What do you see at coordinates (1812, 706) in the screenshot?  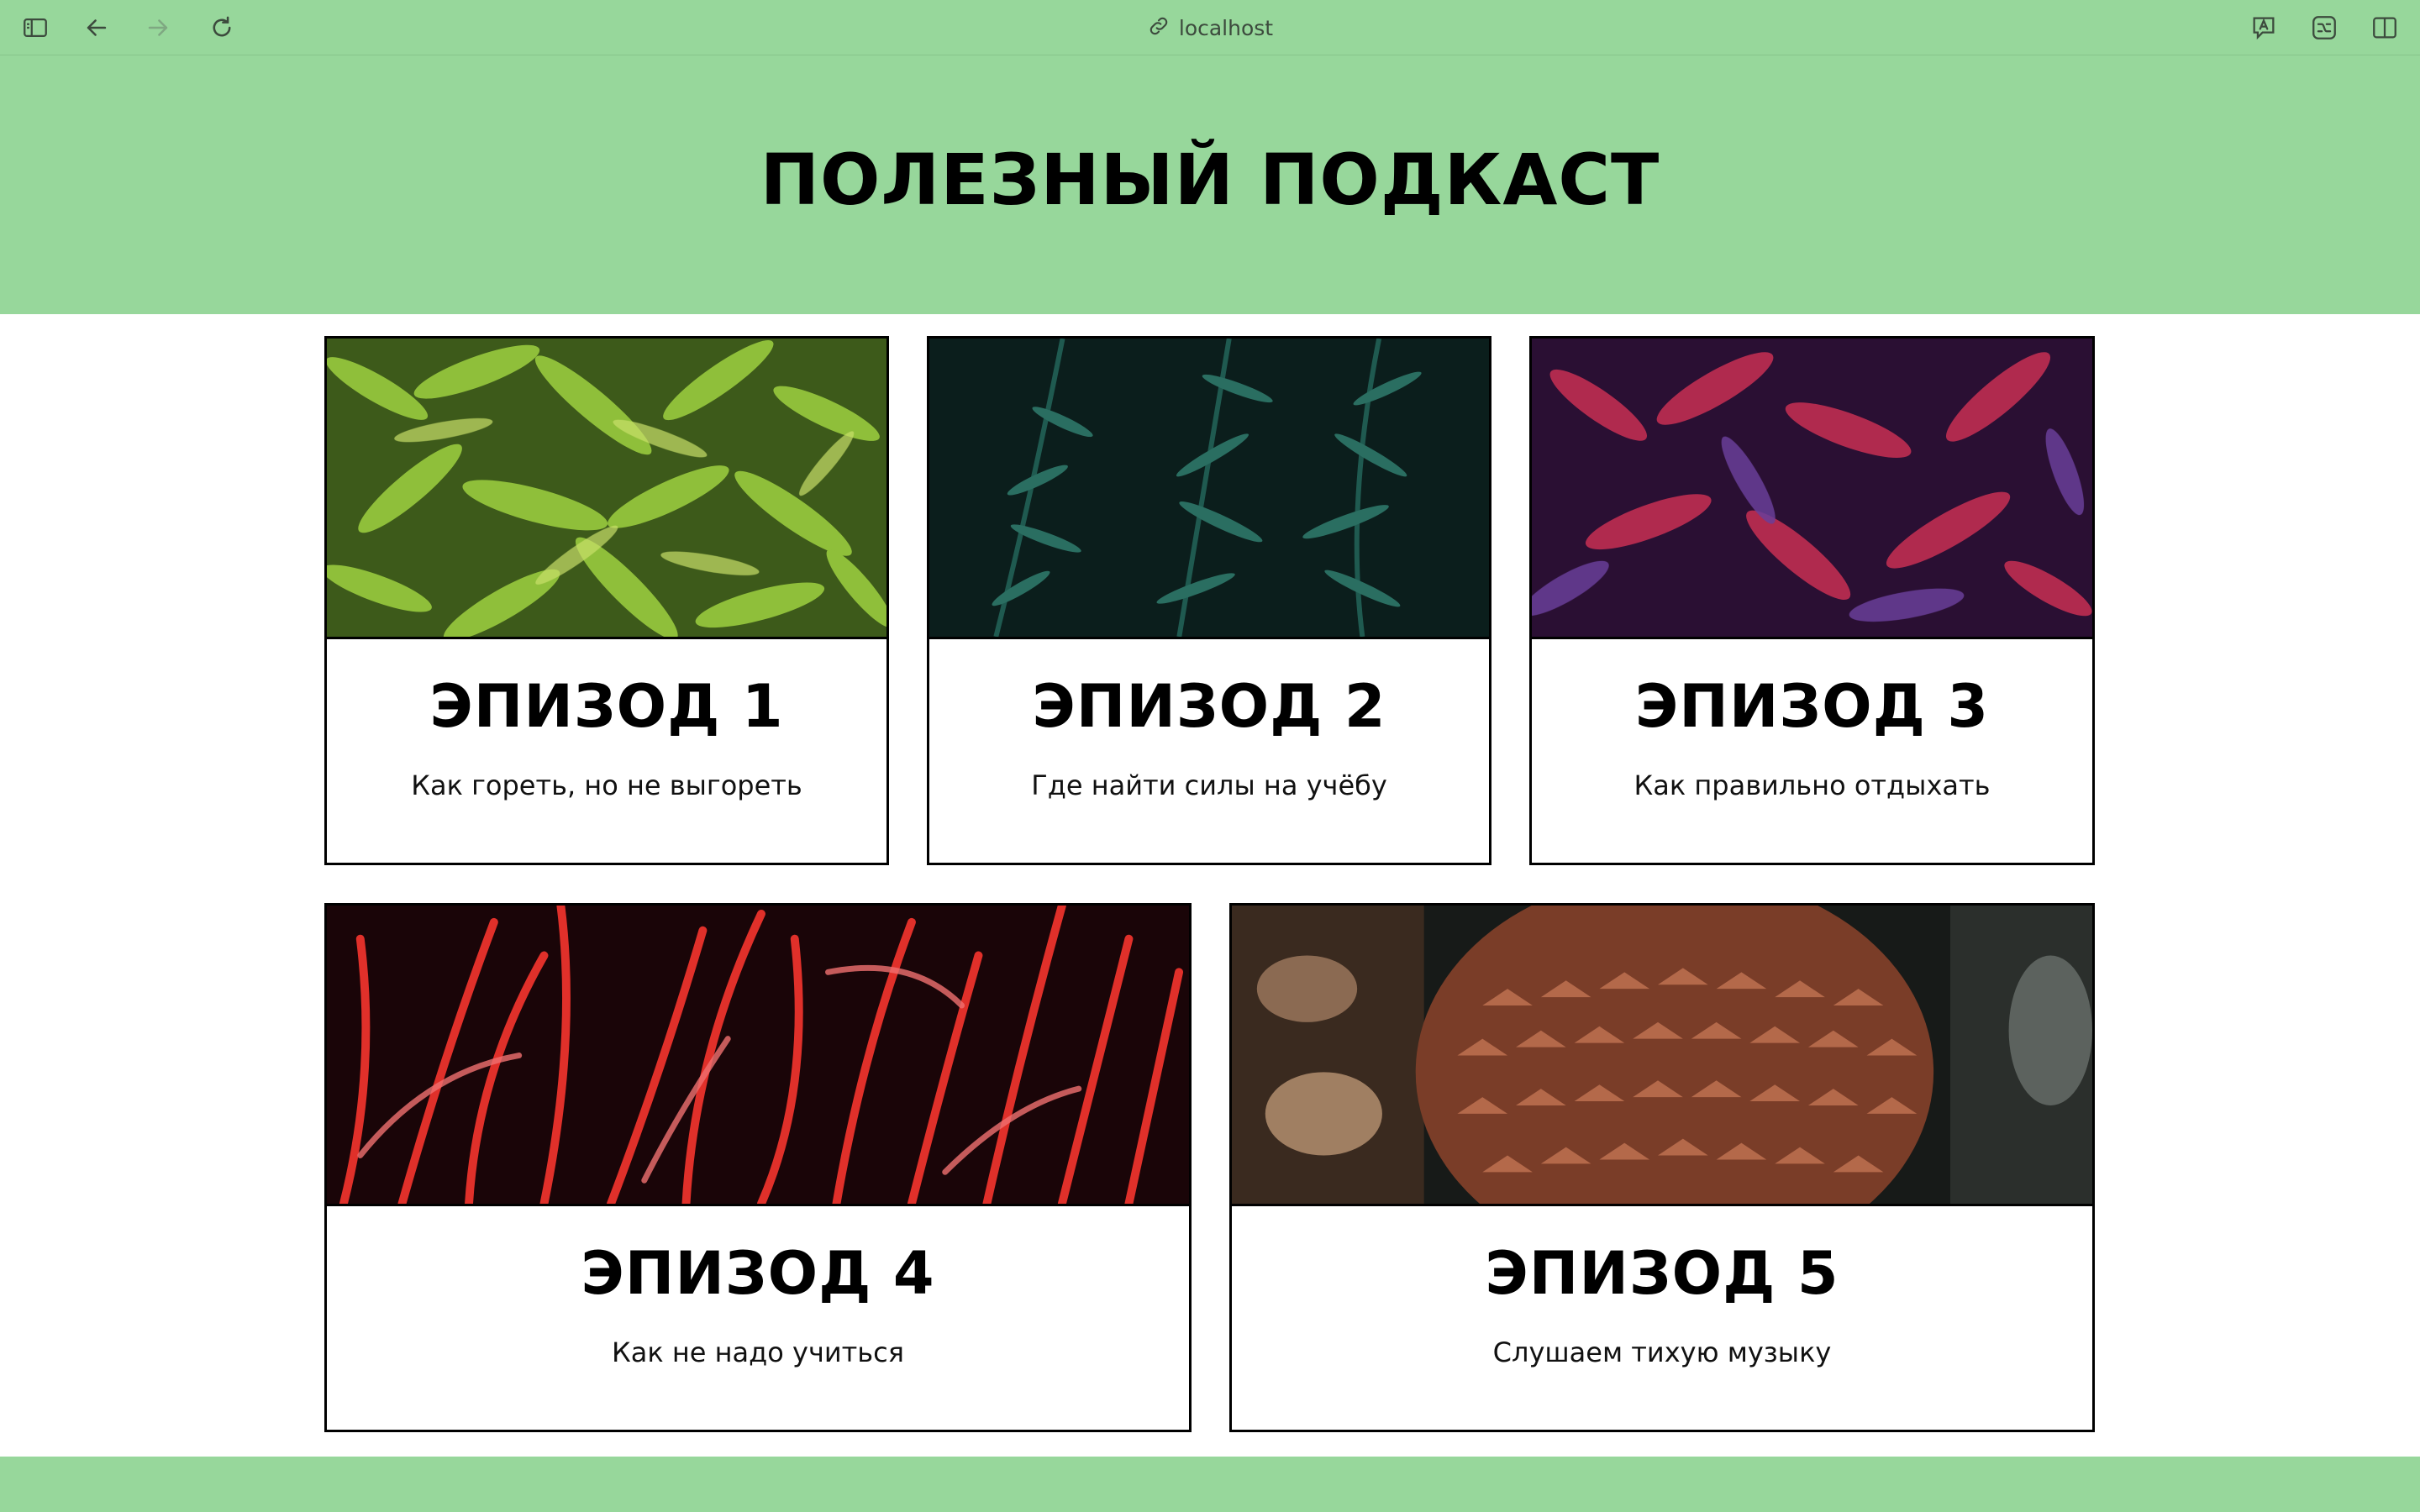 I see `episode-title: ЭПИЗОД 3` at bounding box center [1812, 706].